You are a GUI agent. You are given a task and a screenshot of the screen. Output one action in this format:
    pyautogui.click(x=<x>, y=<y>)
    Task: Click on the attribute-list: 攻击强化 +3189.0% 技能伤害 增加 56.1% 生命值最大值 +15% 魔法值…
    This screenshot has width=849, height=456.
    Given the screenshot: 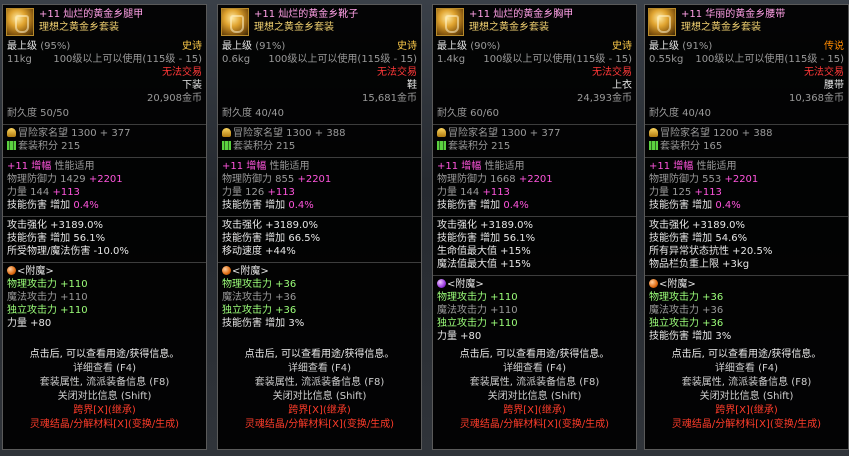 What is the action you would take?
    pyautogui.click(x=534, y=246)
    